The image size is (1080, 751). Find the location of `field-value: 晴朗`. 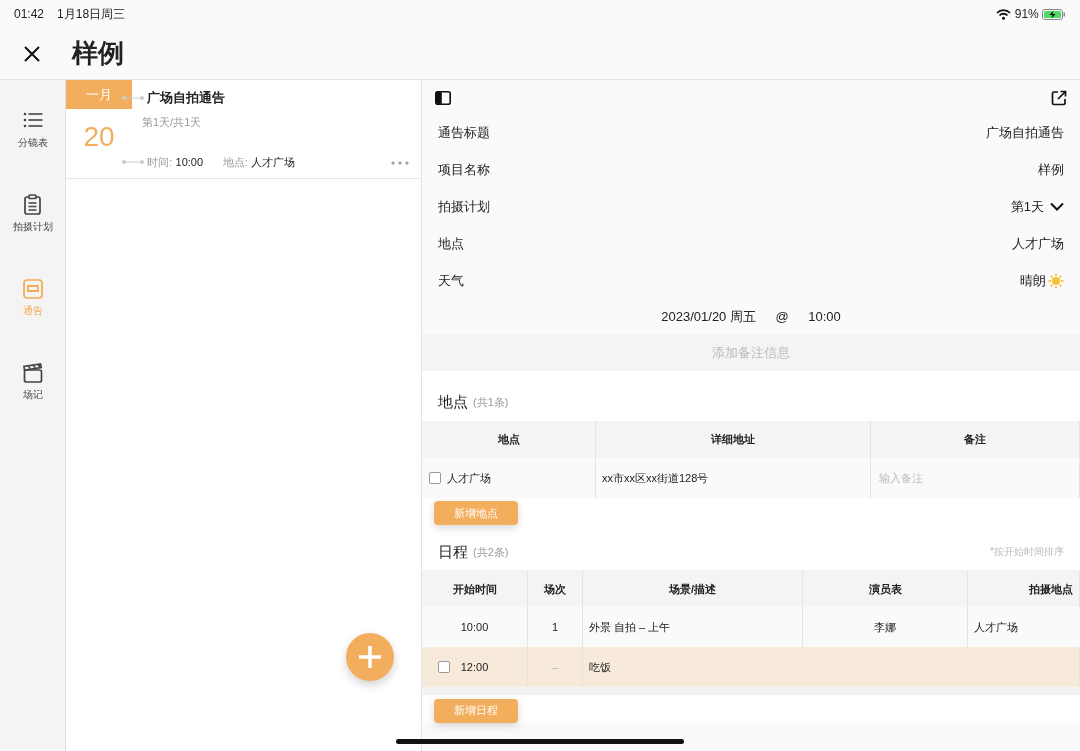

field-value: 晴朗 is located at coordinates (1033, 280).